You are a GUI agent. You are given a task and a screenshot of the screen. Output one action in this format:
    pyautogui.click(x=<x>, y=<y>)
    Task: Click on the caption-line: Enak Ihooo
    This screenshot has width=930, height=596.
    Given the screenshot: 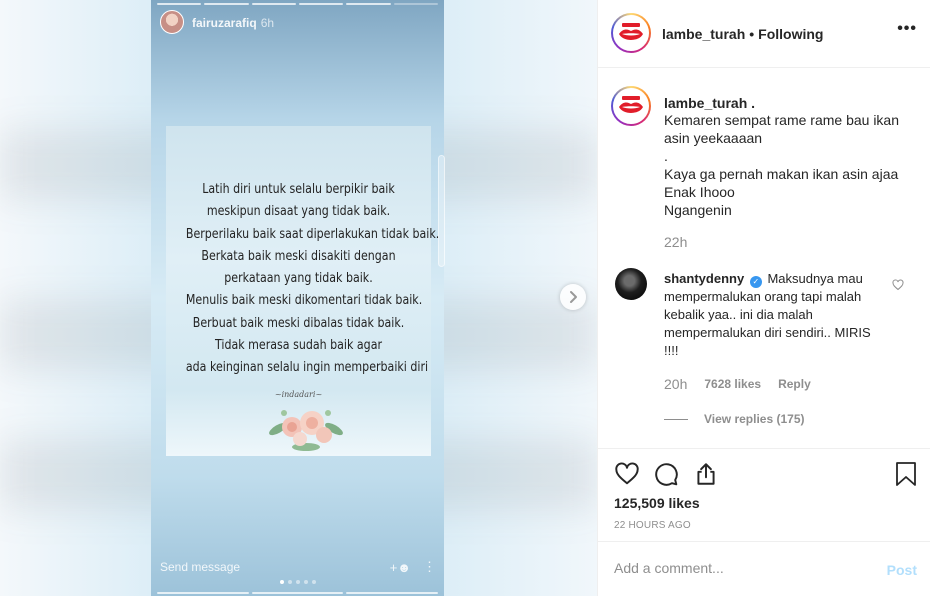 What is the action you would take?
    pyautogui.click(x=699, y=192)
    